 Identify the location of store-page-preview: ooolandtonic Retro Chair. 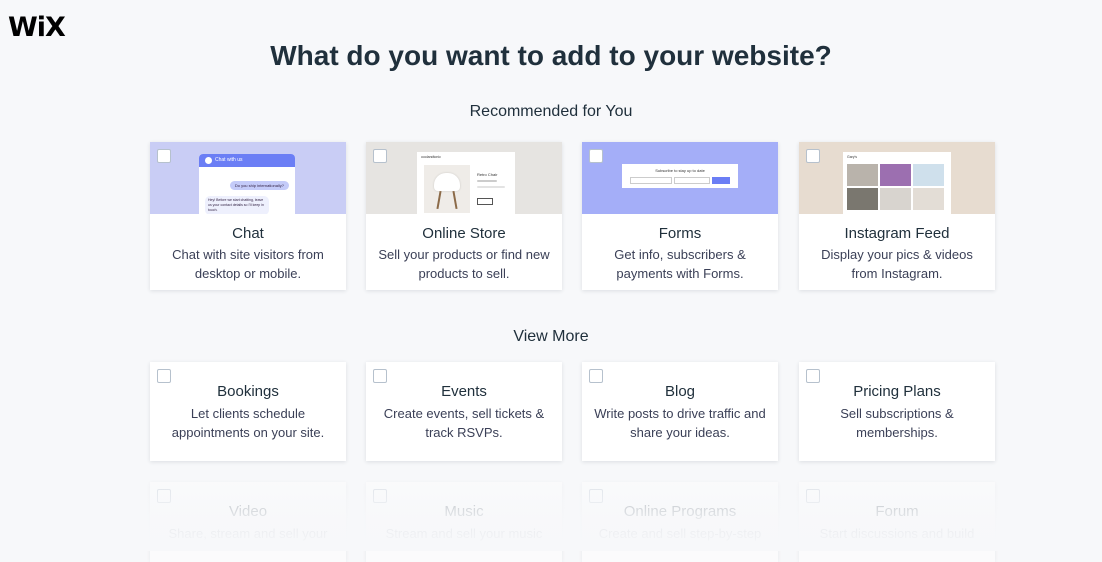
(466, 183).